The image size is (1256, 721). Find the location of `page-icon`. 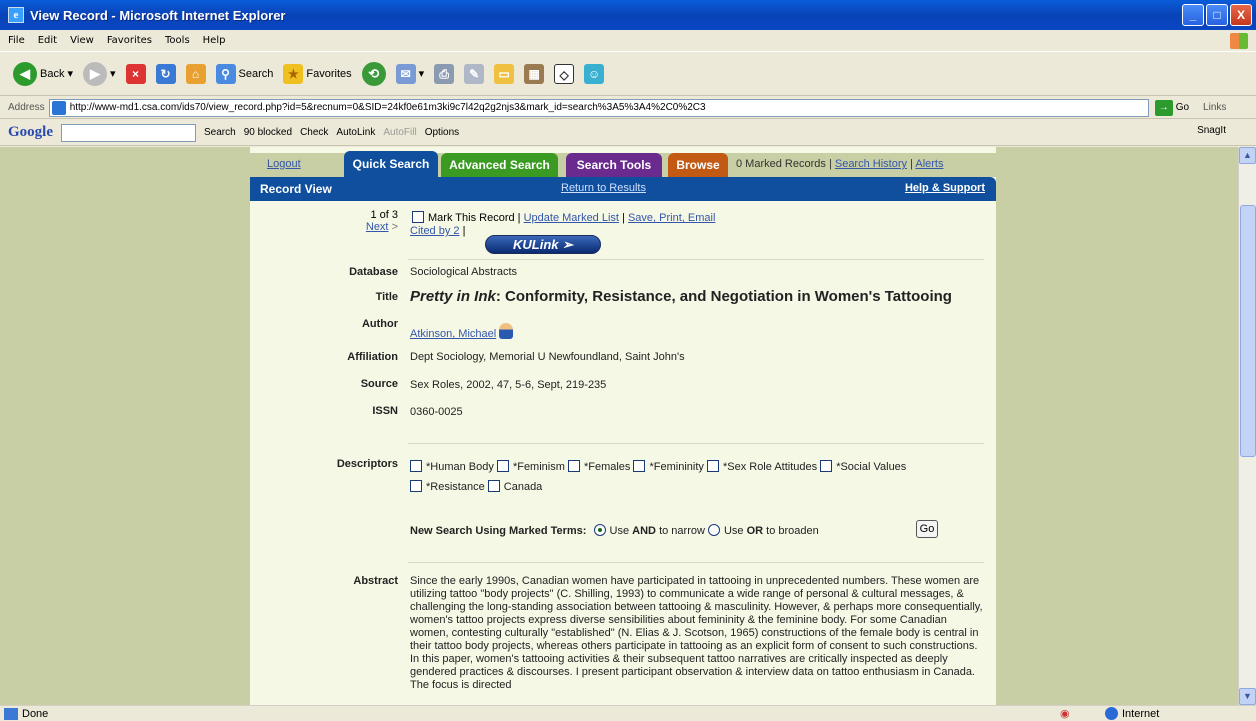

page-icon is located at coordinates (58, 107).